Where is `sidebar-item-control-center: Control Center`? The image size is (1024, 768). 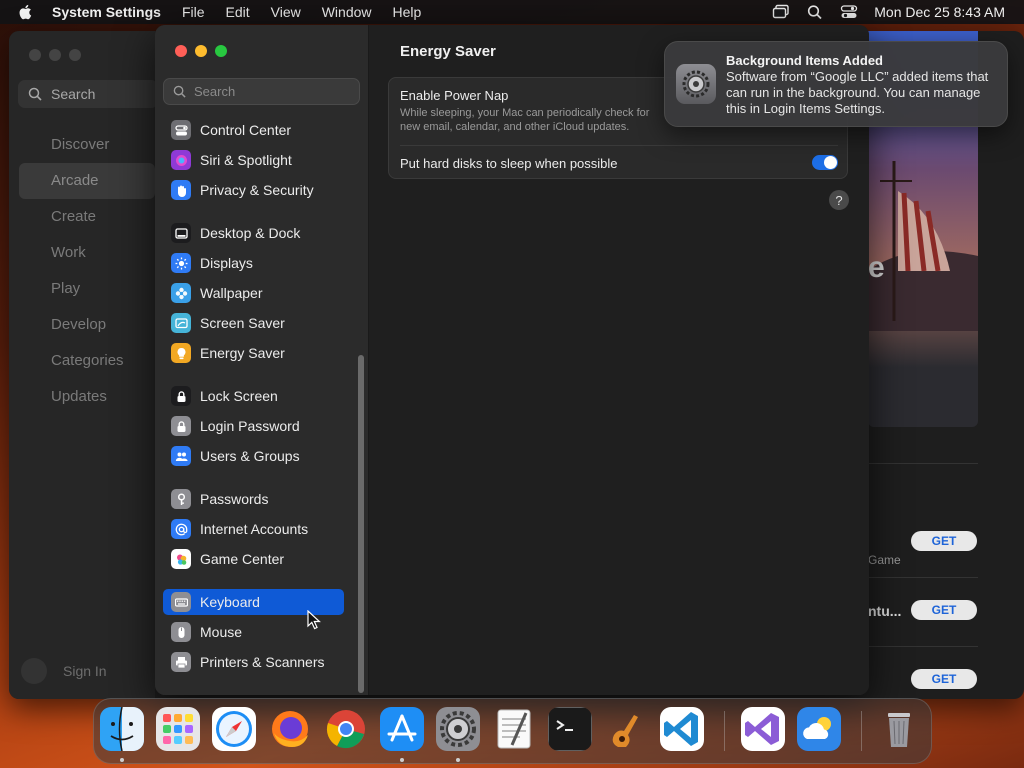 sidebar-item-control-center: Control Center is located at coordinates (253, 130).